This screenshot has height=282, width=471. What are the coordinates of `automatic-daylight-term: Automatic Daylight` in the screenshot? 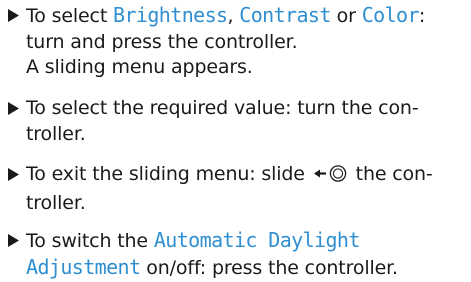 It's located at (257, 240).